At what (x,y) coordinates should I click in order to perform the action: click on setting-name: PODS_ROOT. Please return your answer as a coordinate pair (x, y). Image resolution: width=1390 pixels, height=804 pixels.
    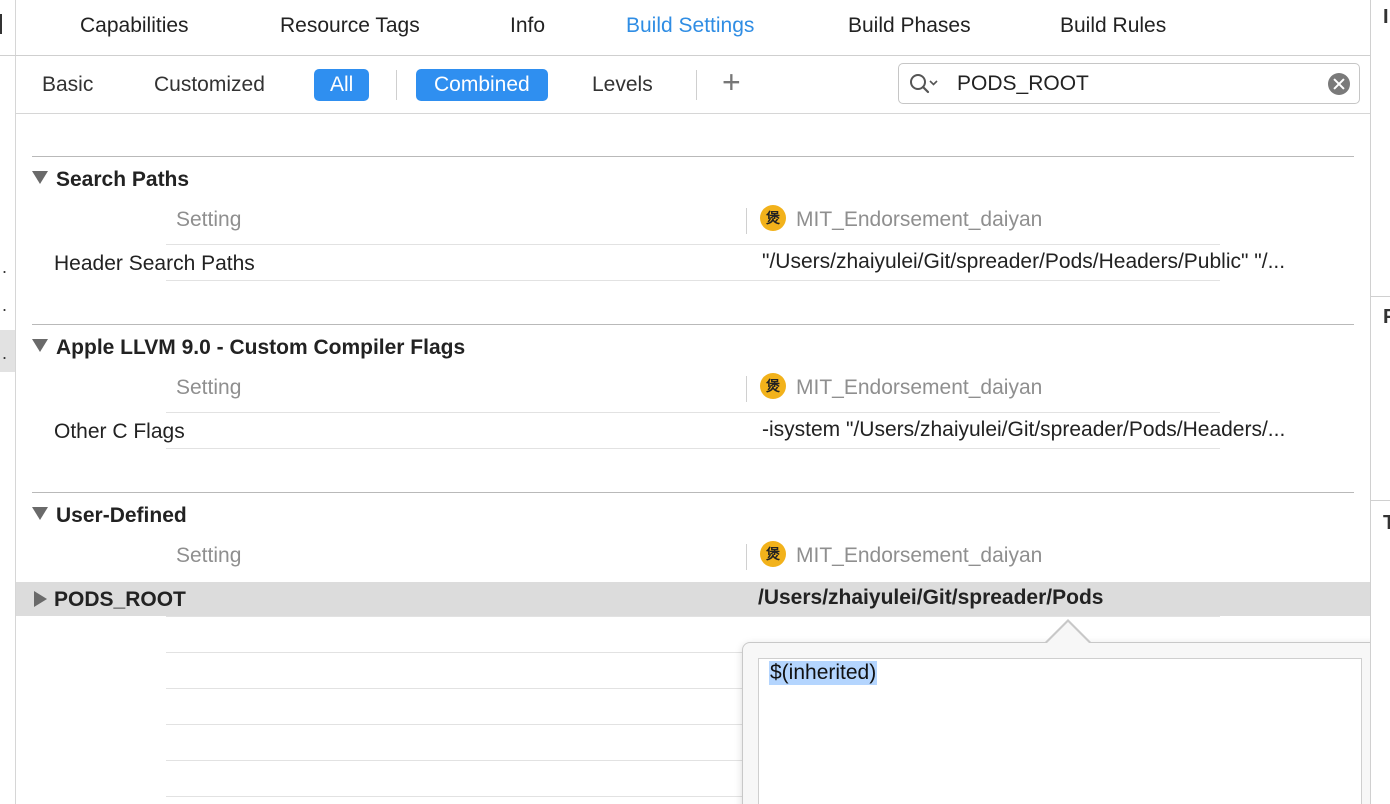
    Looking at the image, I should click on (120, 600).